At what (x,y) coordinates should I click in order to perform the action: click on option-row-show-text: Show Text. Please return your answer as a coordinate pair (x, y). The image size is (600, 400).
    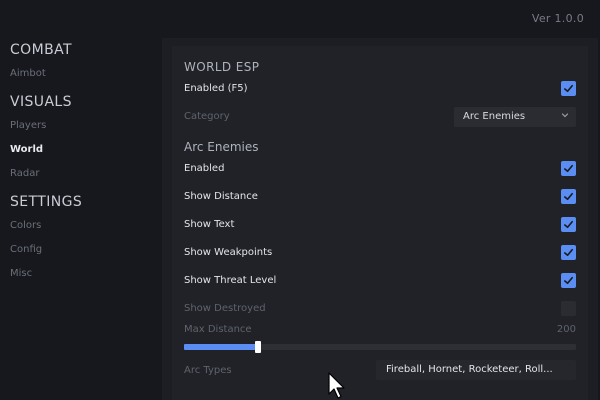
    Looking at the image, I should click on (380, 226).